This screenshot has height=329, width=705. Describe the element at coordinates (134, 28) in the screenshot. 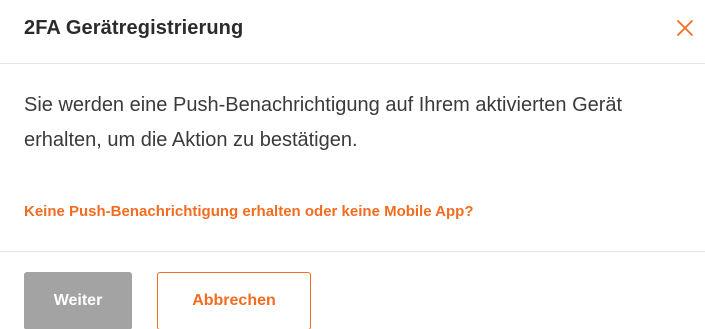

I see `dialog-title: 2FA Gerätregistrierung` at that location.